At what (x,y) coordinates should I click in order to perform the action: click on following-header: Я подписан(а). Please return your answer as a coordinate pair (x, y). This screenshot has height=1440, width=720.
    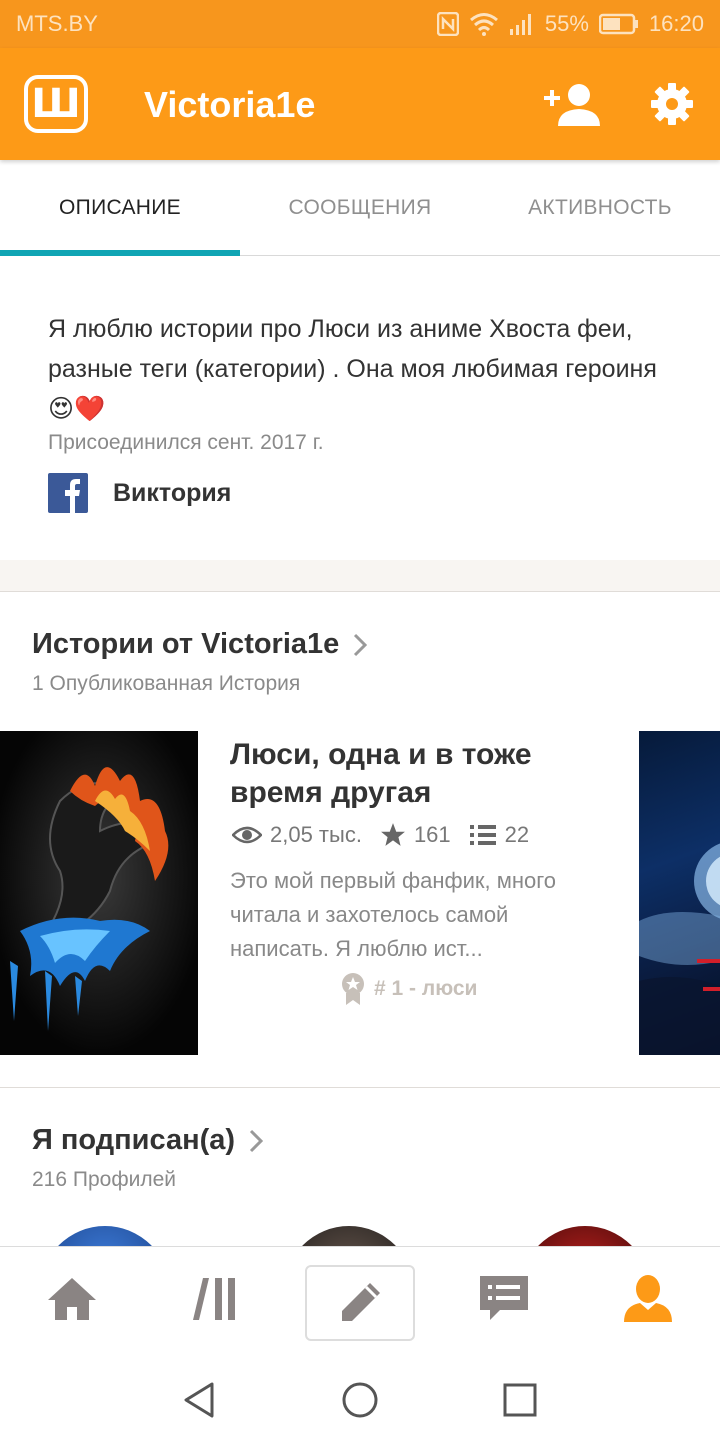
    Looking at the image, I should click on (148, 1140).